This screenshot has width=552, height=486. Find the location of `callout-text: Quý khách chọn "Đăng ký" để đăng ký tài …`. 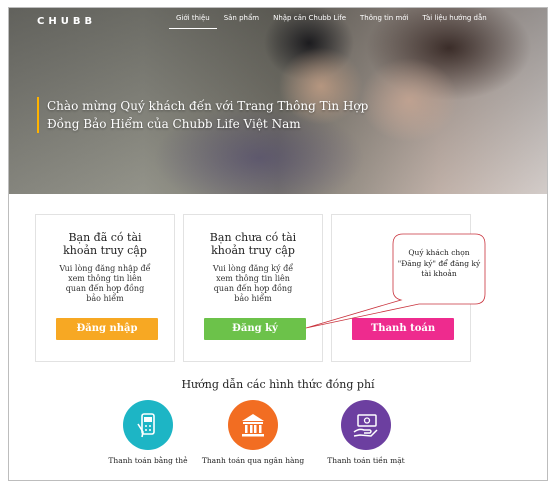

callout-text: Quý khách chọn "Đăng ký" để đăng ký tài … is located at coordinates (439, 263).